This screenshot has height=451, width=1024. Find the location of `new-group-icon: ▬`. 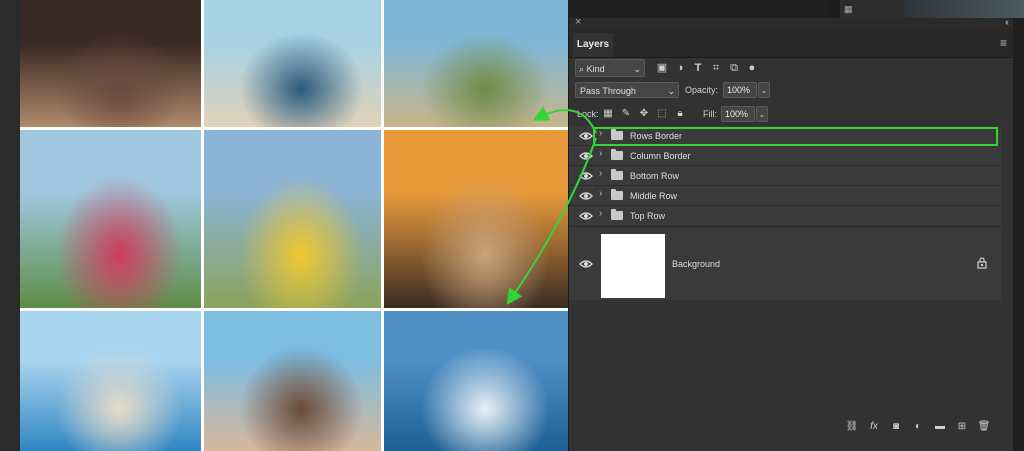

new-group-icon: ▬ is located at coordinates (940, 427).